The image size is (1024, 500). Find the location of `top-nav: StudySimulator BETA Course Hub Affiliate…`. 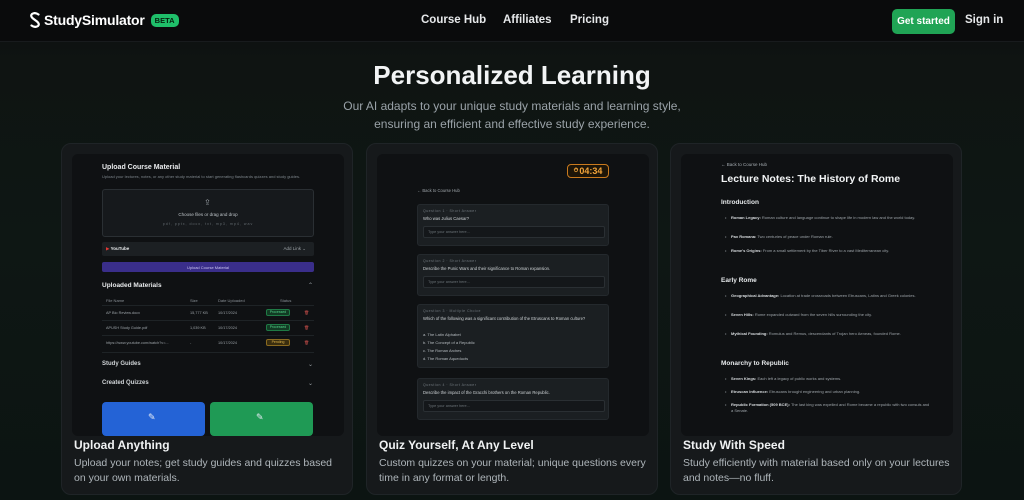

top-nav: StudySimulator BETA Course Hub Affiliate… is located at coordinates (512, 21).